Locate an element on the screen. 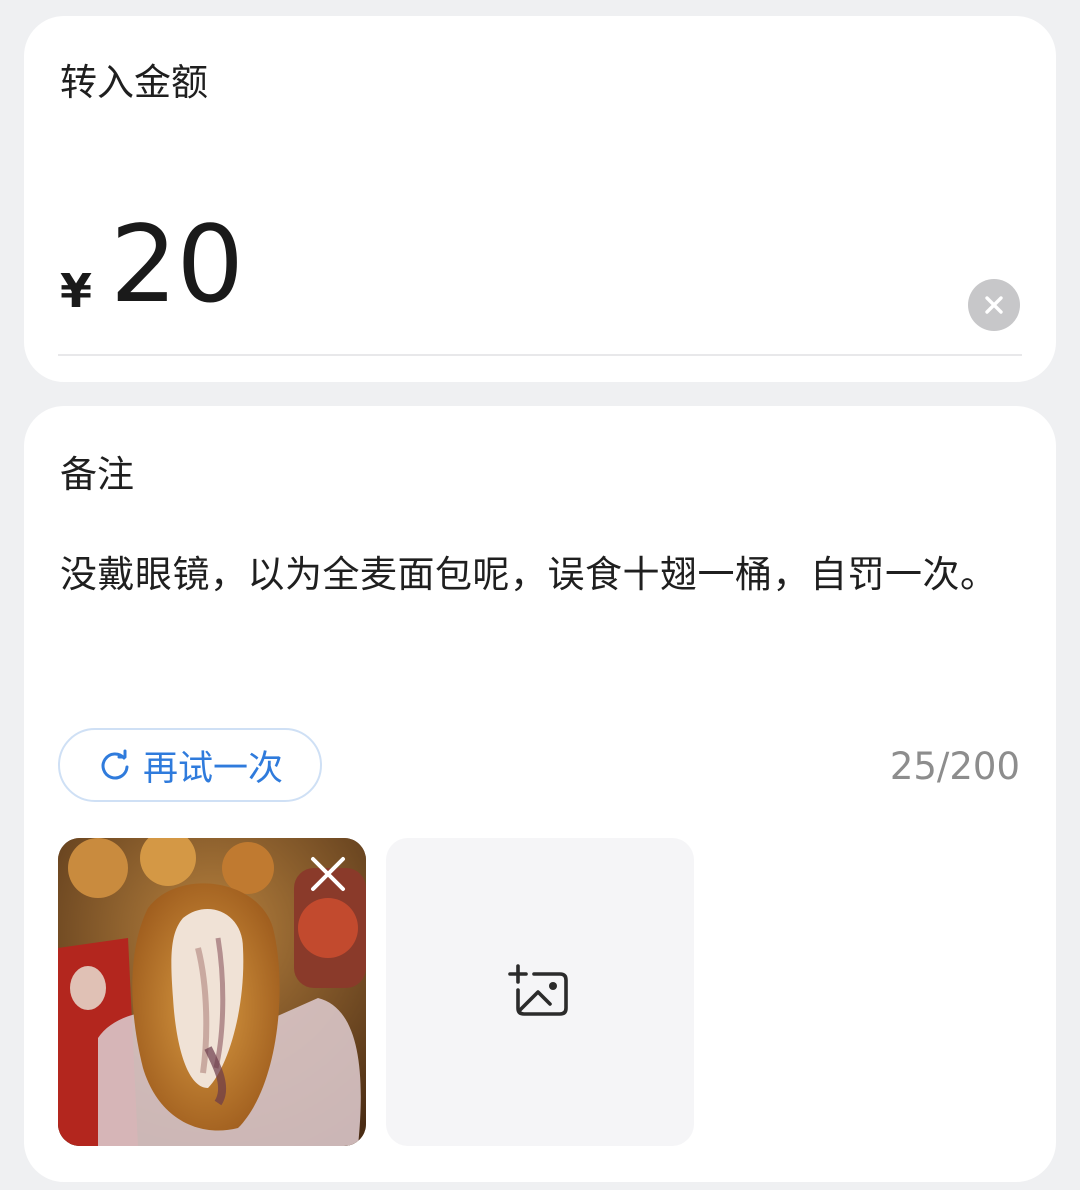 The image size is (1080, 1190). attached-photo is located at coordinates (212, 992).